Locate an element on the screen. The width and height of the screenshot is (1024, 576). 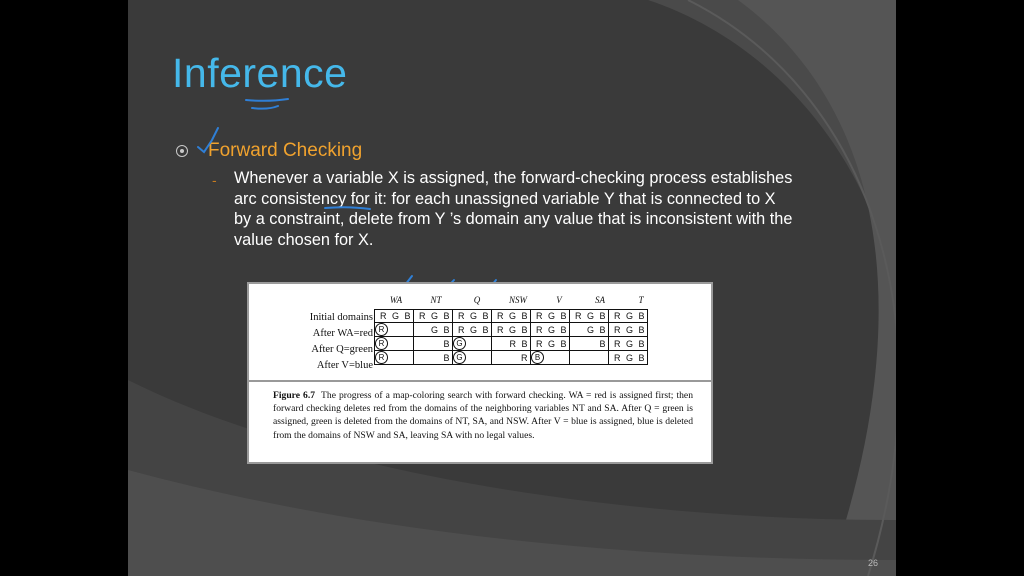
row-label: After WA=red is located at coordinates (342, 333).